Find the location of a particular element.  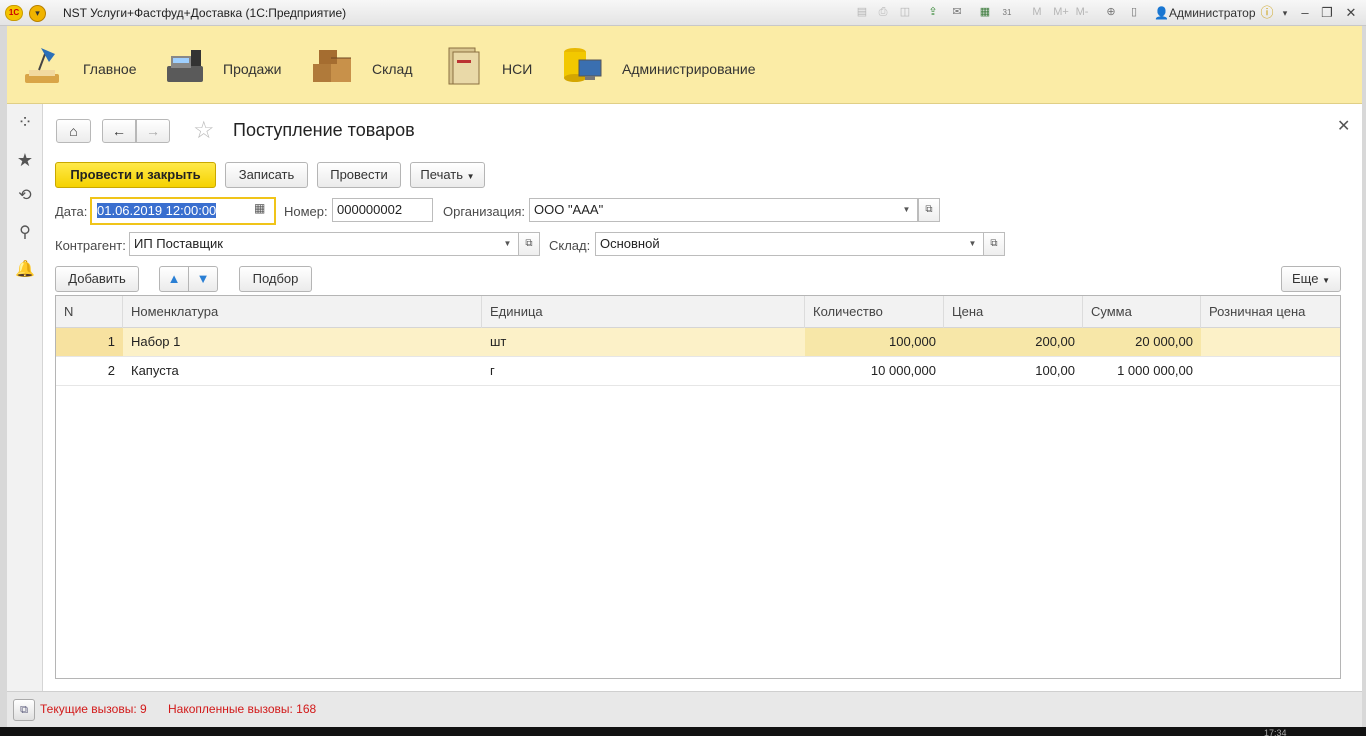

m-plus-icon: M+ is located at coordinates (1061, 12).